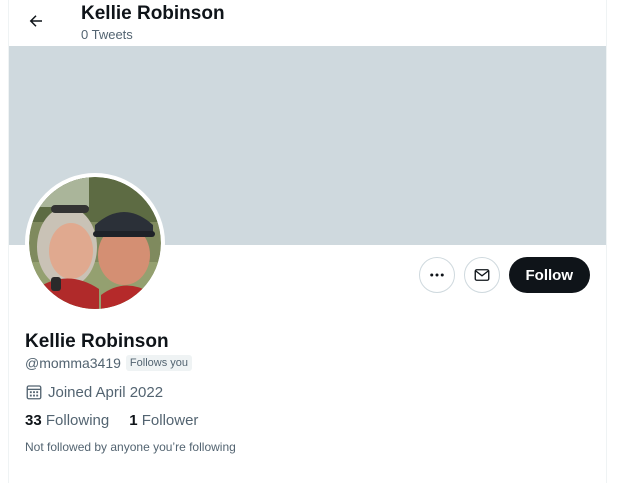 The height and width of the screenshot is (483, 620). I want to click on following-link: 33 Following, so click(67, 420).